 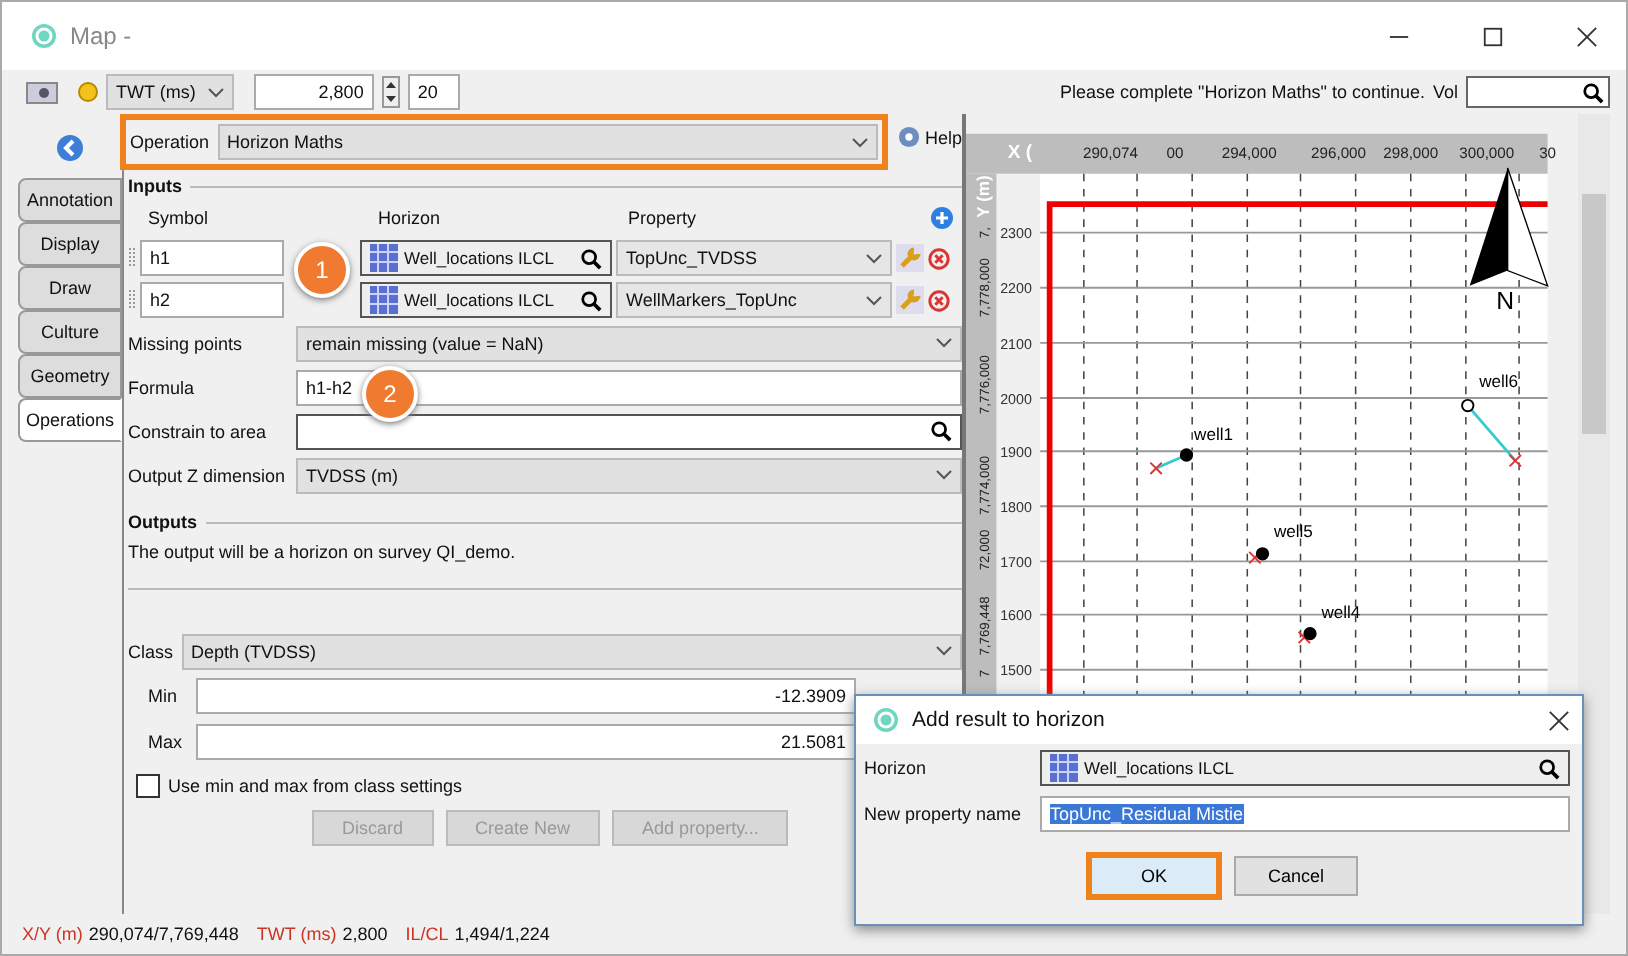 I want to click on help-link: Help, so click(x=943, y=137).